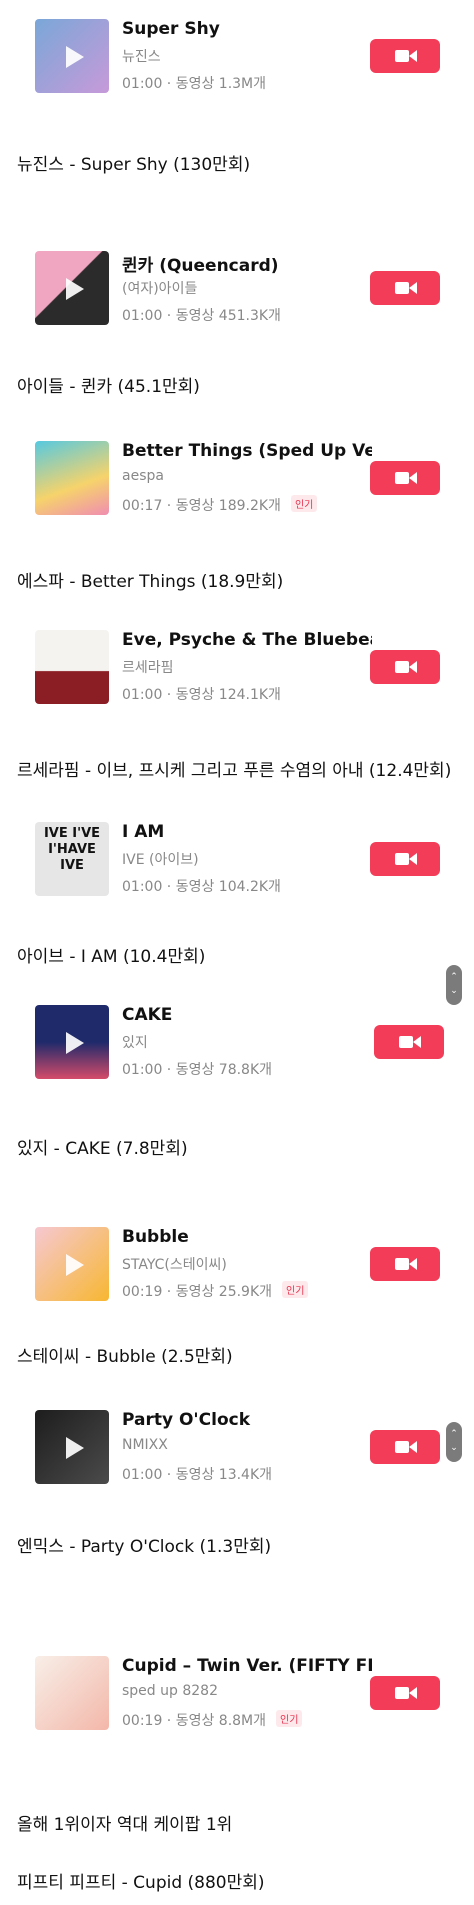 The height and width of the screenshot is (1905, 474). I want to click on song-meta: 01:00 · 동영상 78.8K개, so click(197, 1070).